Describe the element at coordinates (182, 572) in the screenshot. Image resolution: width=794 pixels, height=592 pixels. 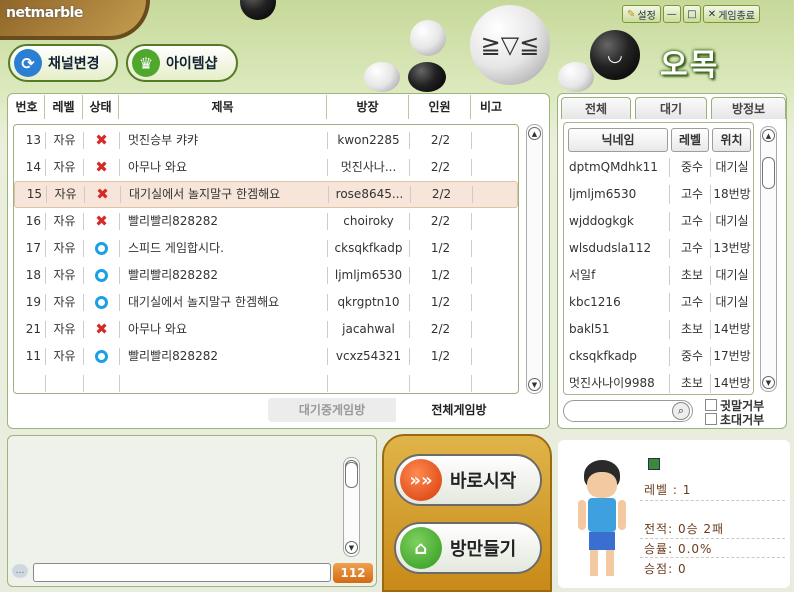
I see `chat-input` at that location.